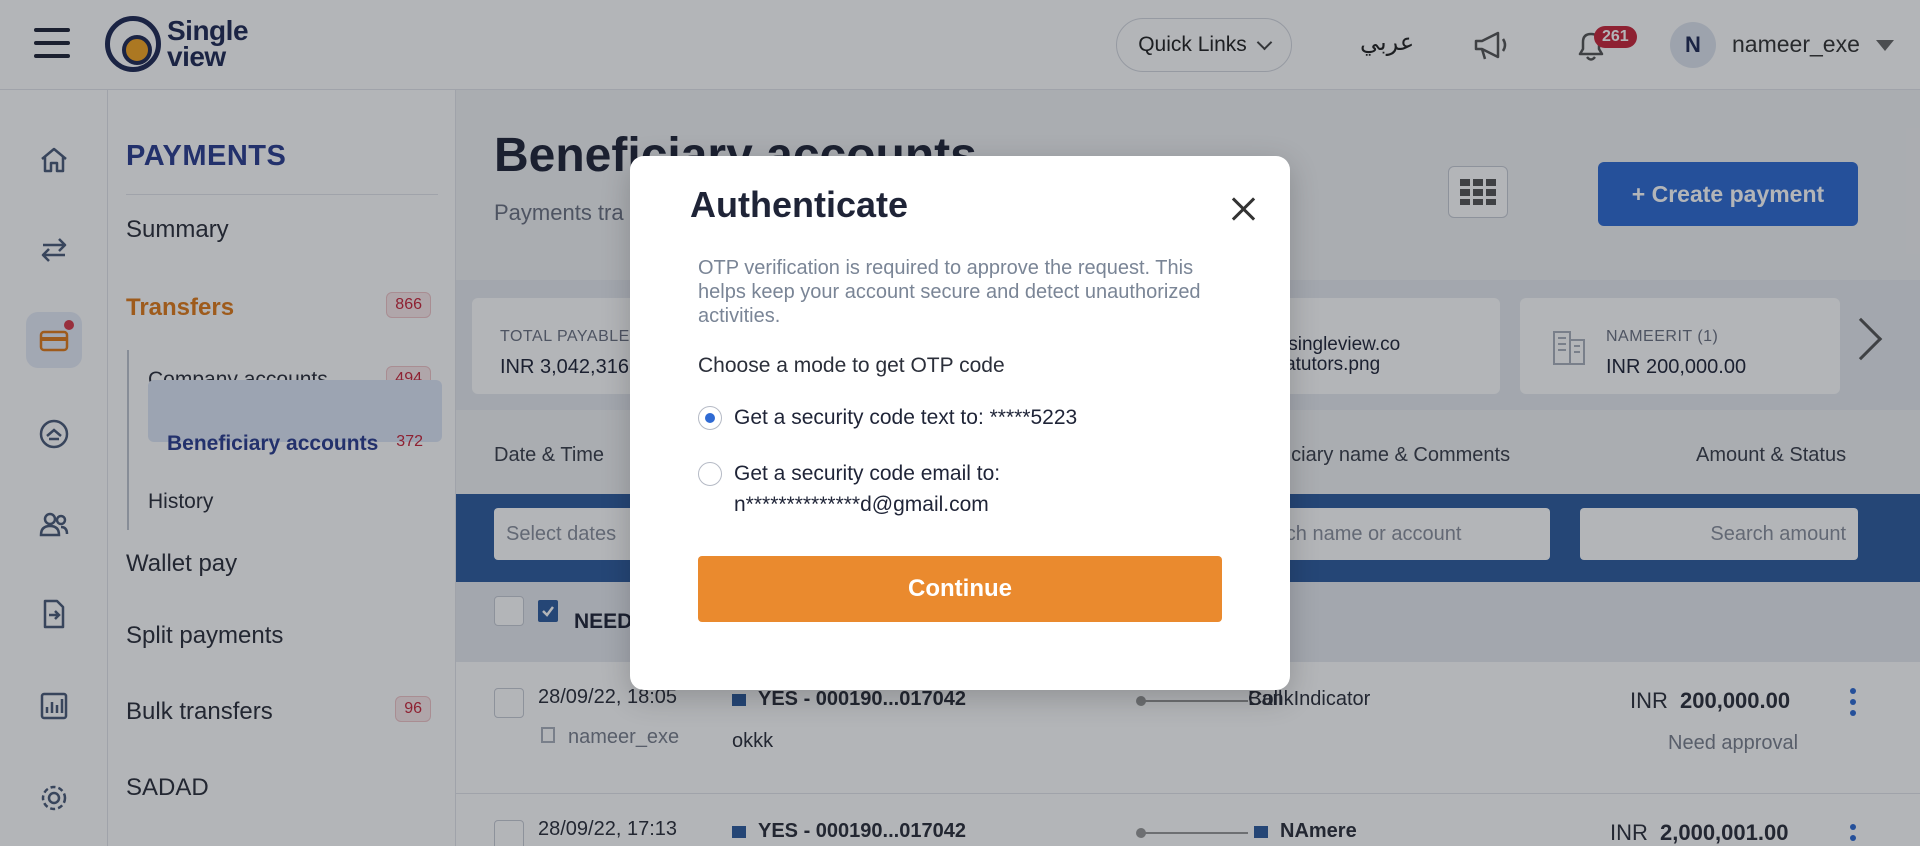 The height and width of the screenshot is (846, 1920). What do you see at coordinates (905, 417) in the screenshot?
I see `option-sms-label: Get a security code text to: *****5223` at bounding box center [905, 417].